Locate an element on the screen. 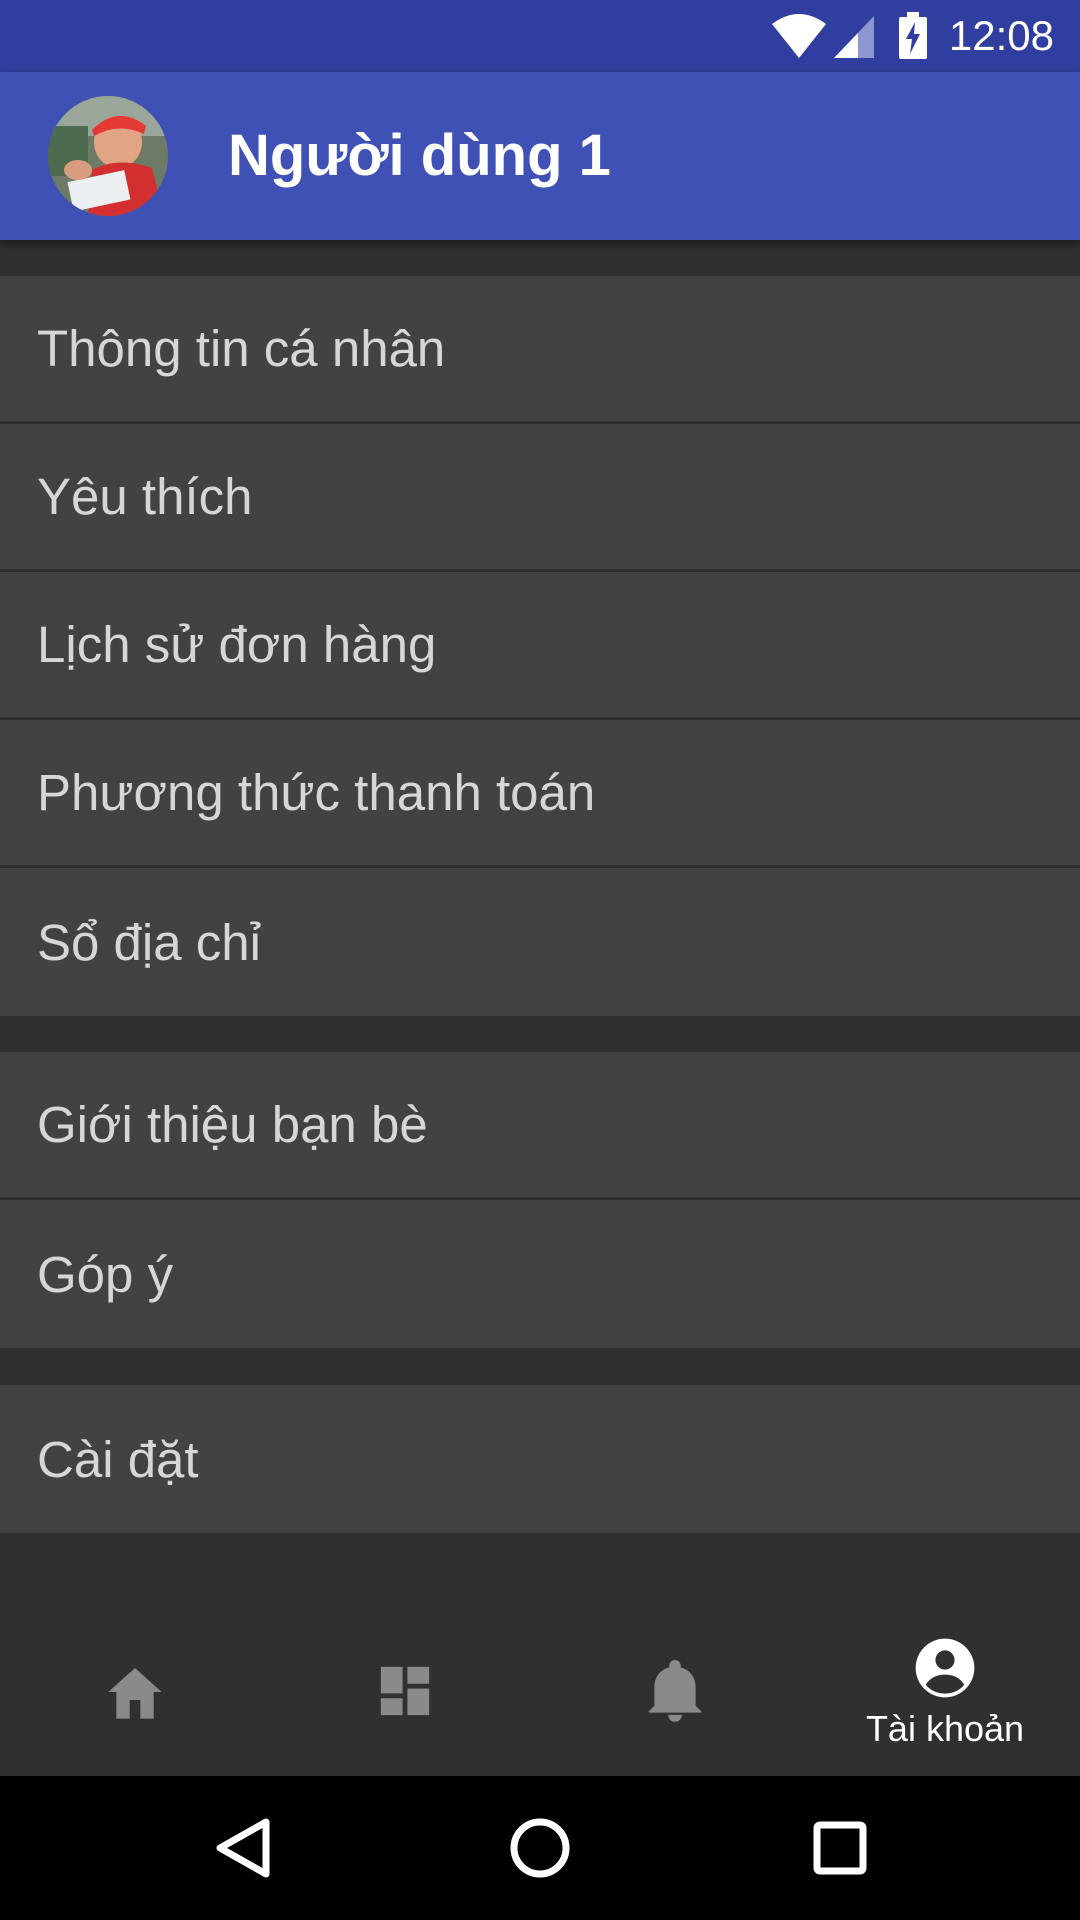 The height and width of the screenshot is (1920, 1080). menu-group-settings: Cài đặt is located at coordinates (540, 1459).